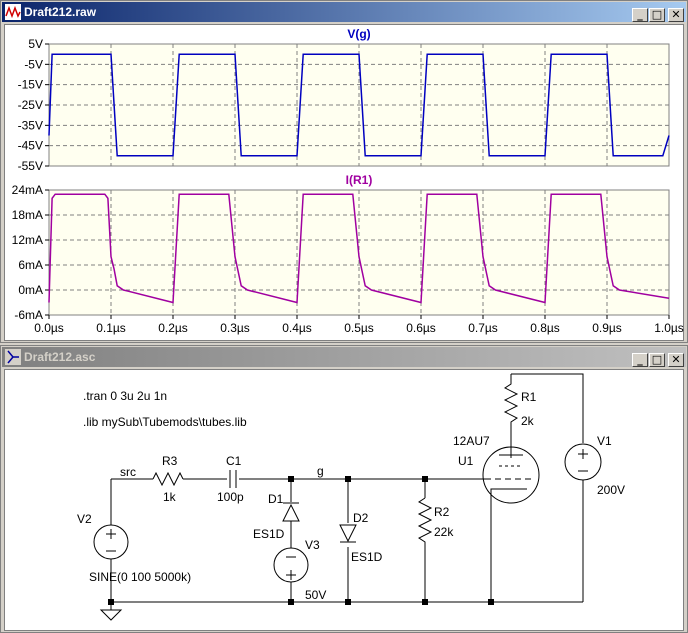  Describe the element at coordinates (33, 64) in the screenshot. I see `y-tick-label: -5V` at that location.